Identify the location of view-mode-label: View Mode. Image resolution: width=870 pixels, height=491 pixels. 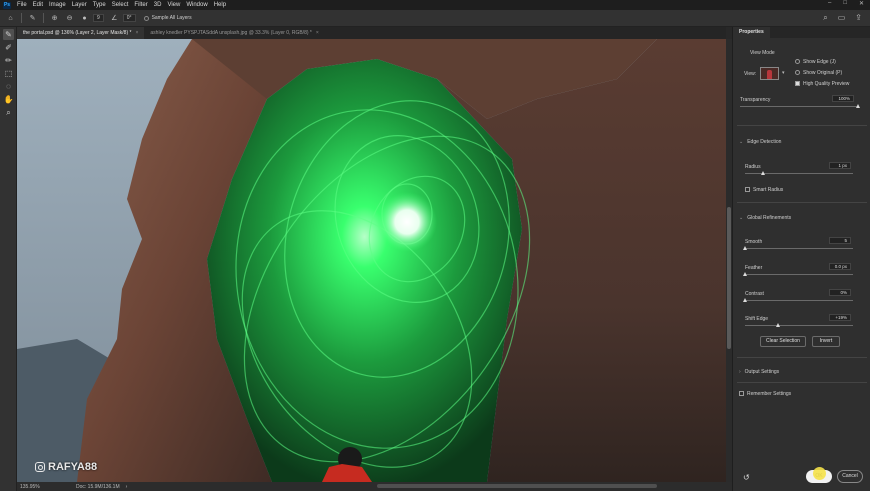
(762, 53).